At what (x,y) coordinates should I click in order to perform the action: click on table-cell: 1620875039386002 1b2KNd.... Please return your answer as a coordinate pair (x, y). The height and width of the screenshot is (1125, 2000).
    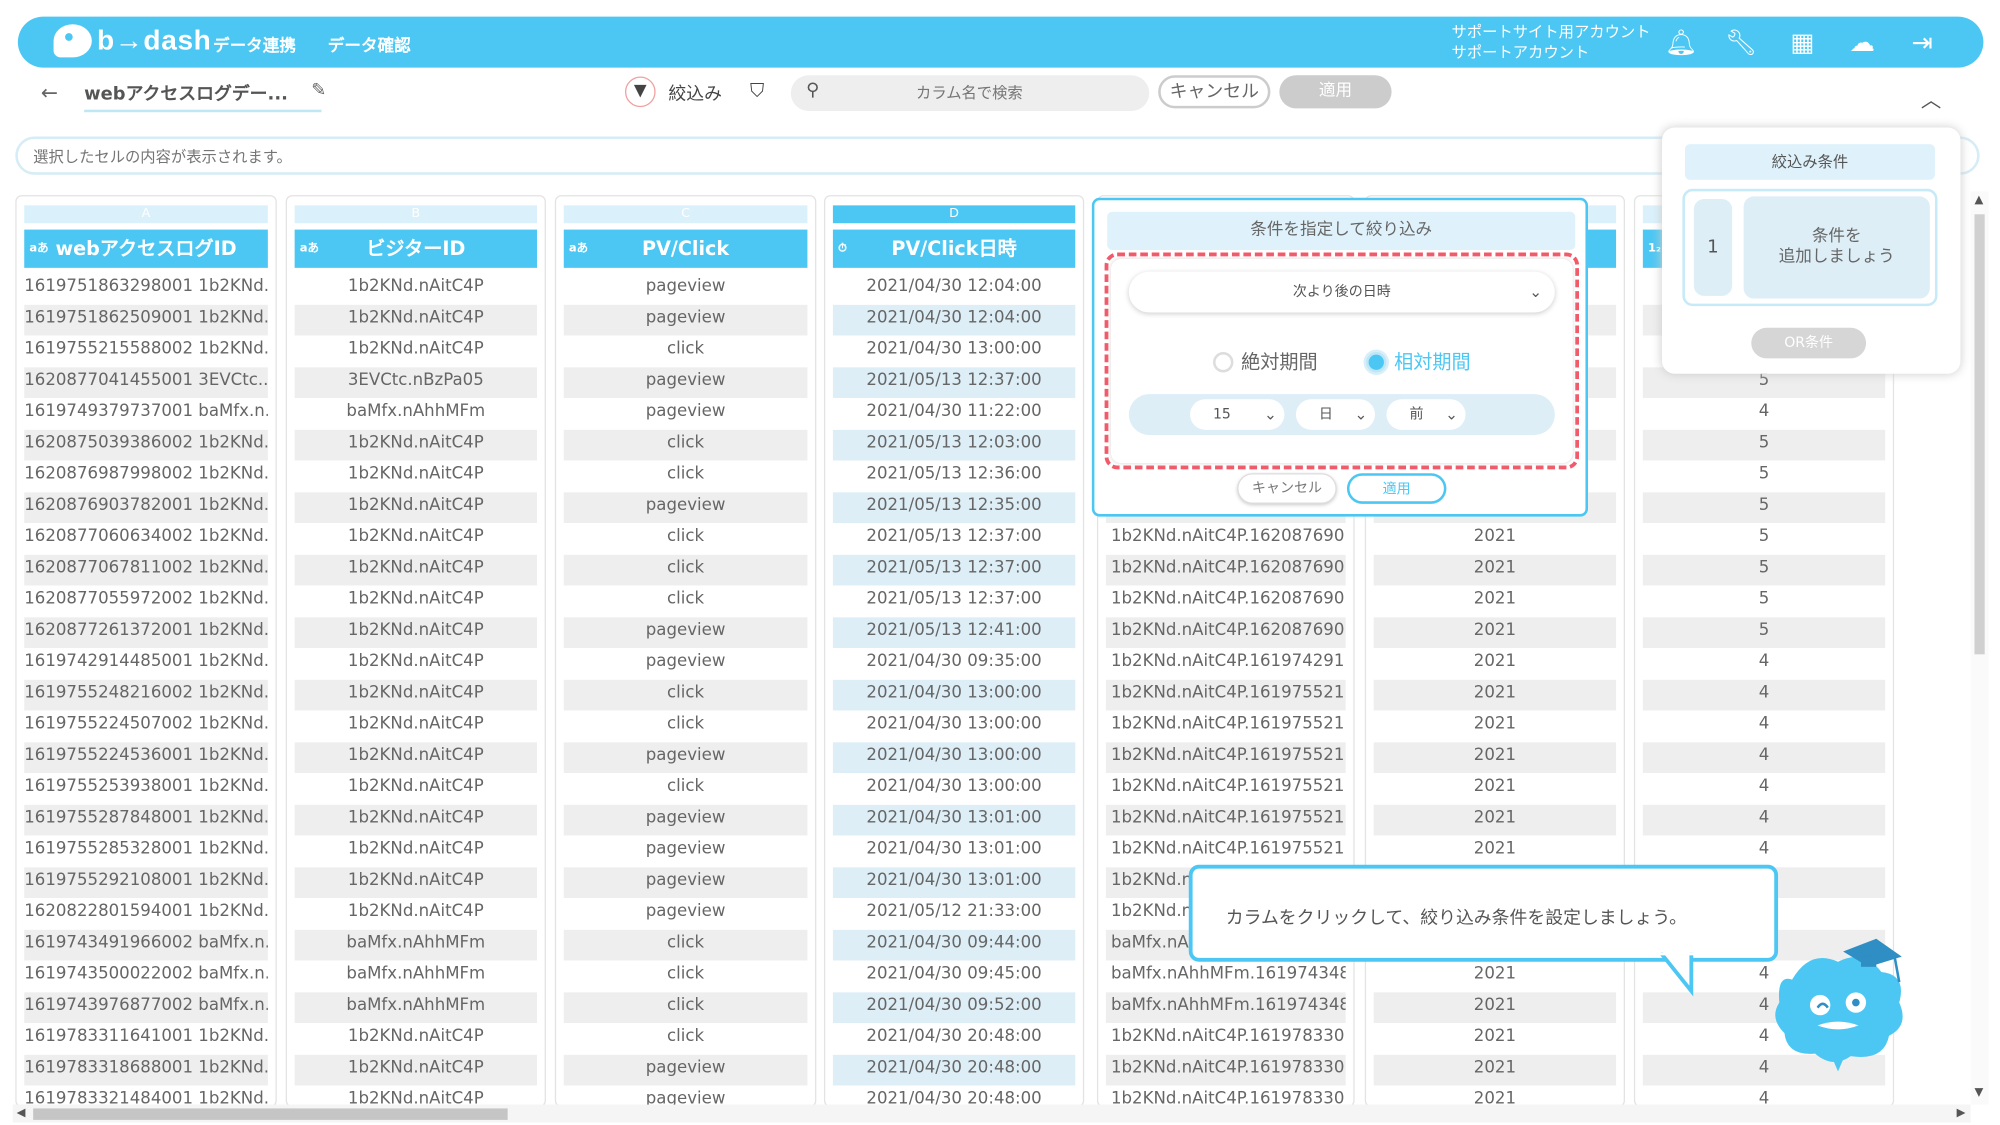
    Looking at the image, I should click on (146, 445).